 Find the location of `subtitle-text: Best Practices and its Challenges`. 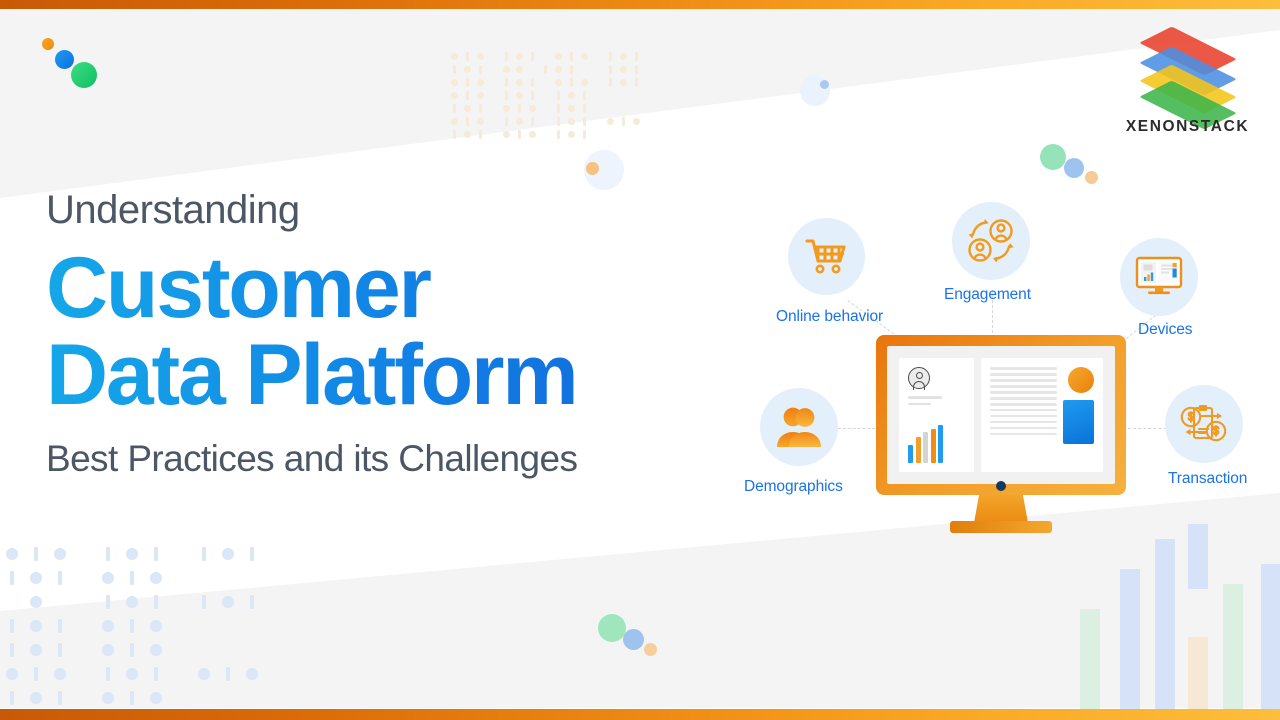

subtitle-text: Best Practices and its Challenges is located at coordinates (312, 458).